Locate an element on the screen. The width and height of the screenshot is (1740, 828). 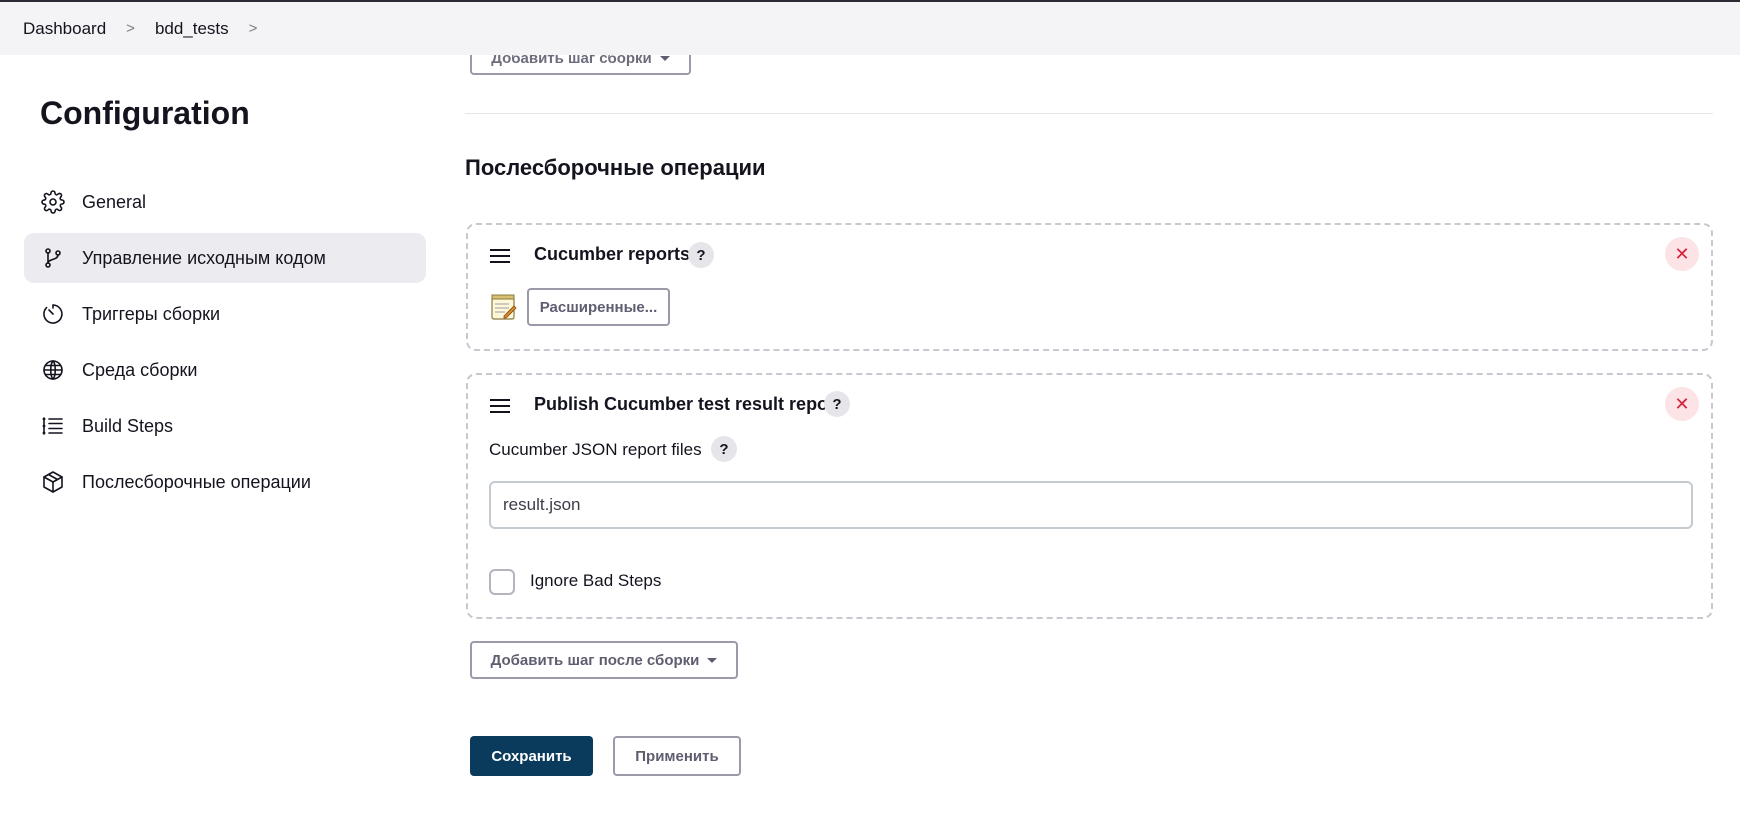
sidebar-item-build-steps: Build Steps is located at coordinates (225, 426).